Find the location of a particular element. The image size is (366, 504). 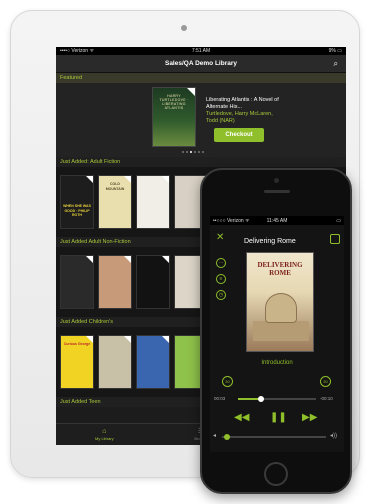

sleep-timer-icon: ◷ is located at coordinates (221, 295).